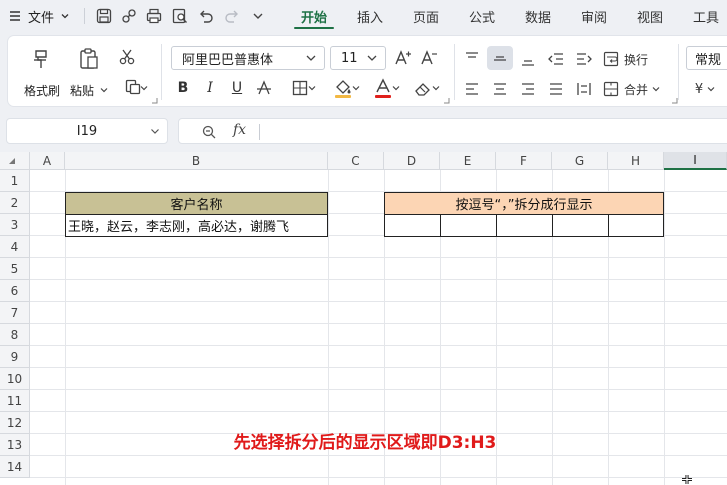  I want to click on font-grow-icon, so click(403, 57).